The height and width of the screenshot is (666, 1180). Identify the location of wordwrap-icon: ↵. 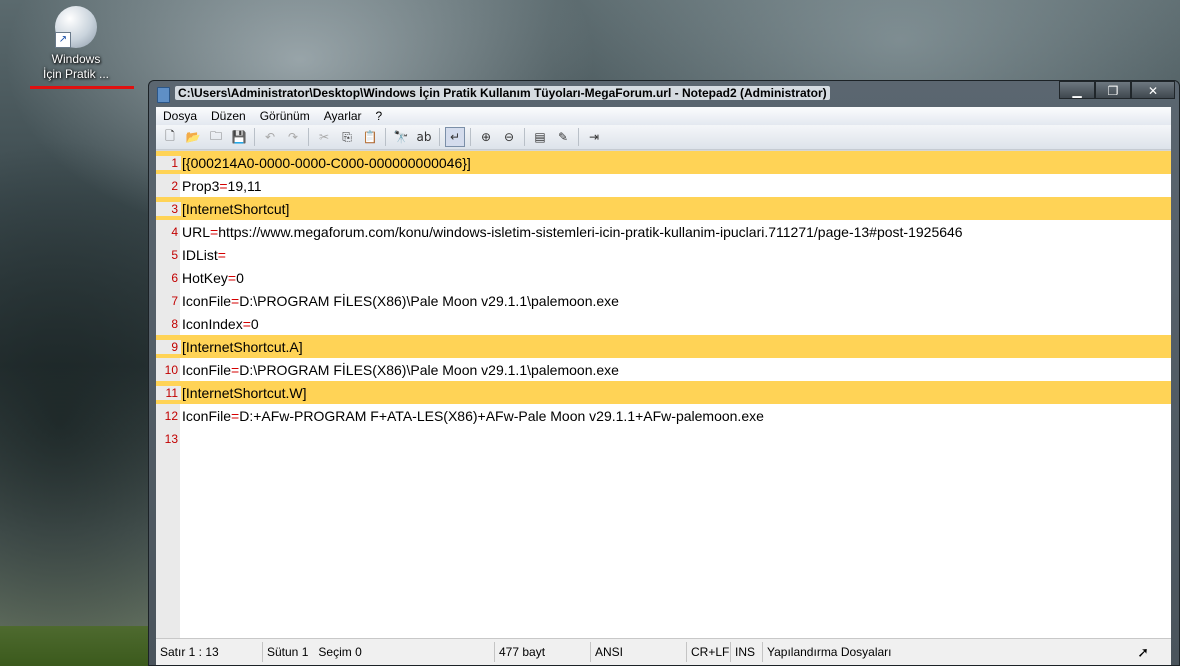
(455, 137).